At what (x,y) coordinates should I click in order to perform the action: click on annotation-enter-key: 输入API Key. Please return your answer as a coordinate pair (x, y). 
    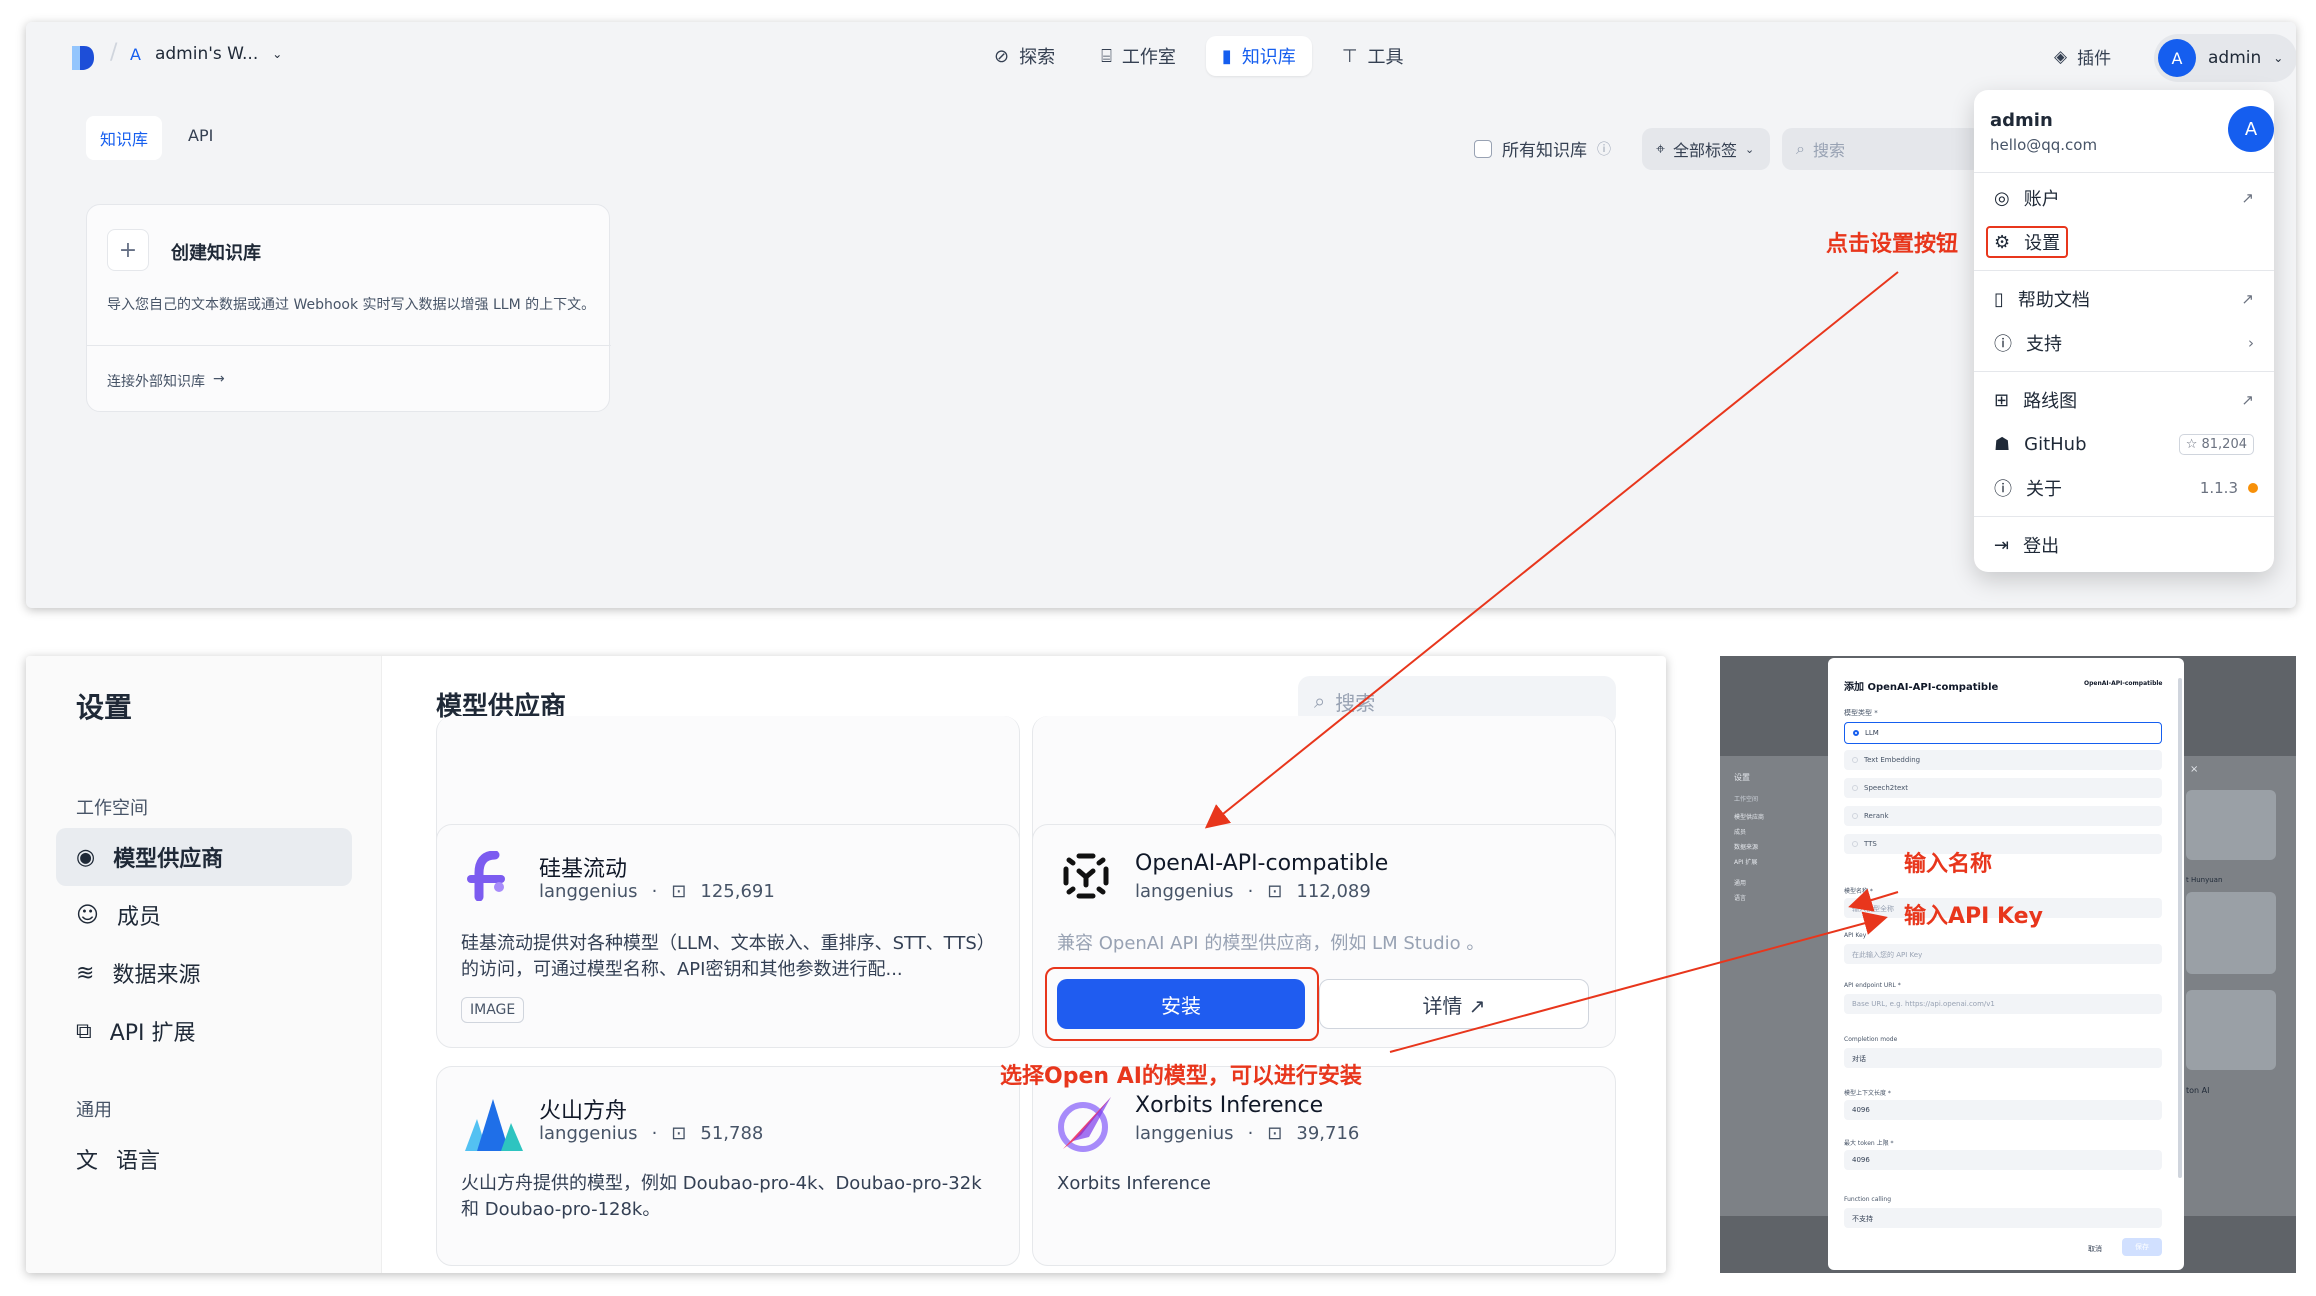
    Looking at the image, I should click on (1973, 916).